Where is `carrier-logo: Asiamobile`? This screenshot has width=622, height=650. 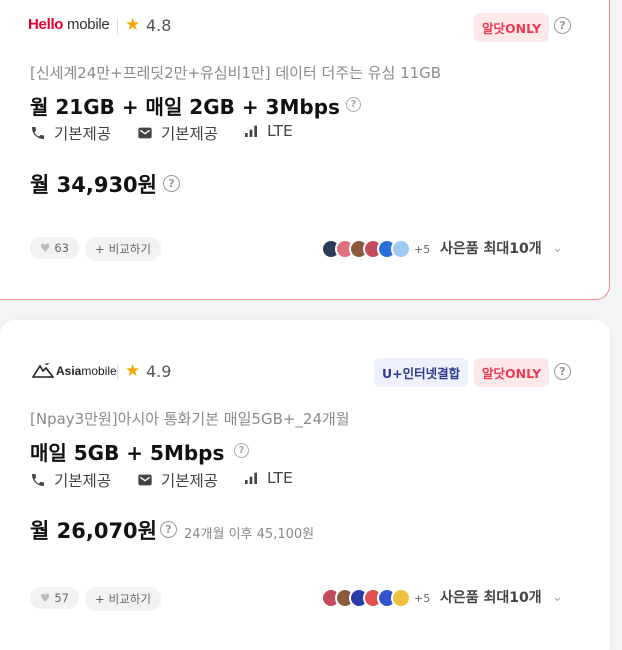 carrier-logo: Asiamobile is located at coordinates (74, 370).